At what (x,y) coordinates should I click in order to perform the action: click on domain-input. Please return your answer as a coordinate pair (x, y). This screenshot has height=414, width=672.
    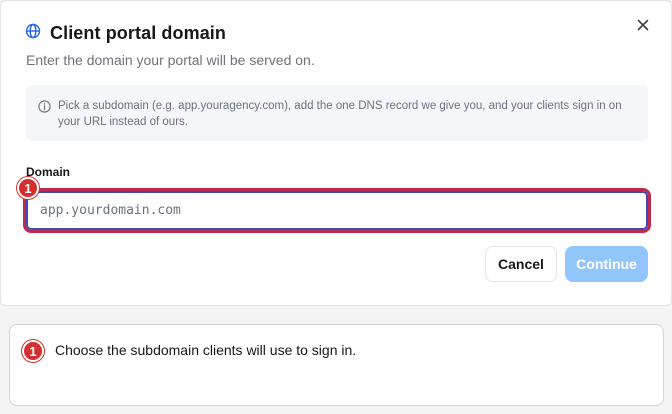
    Looking at the image, I should click on (337, 210).